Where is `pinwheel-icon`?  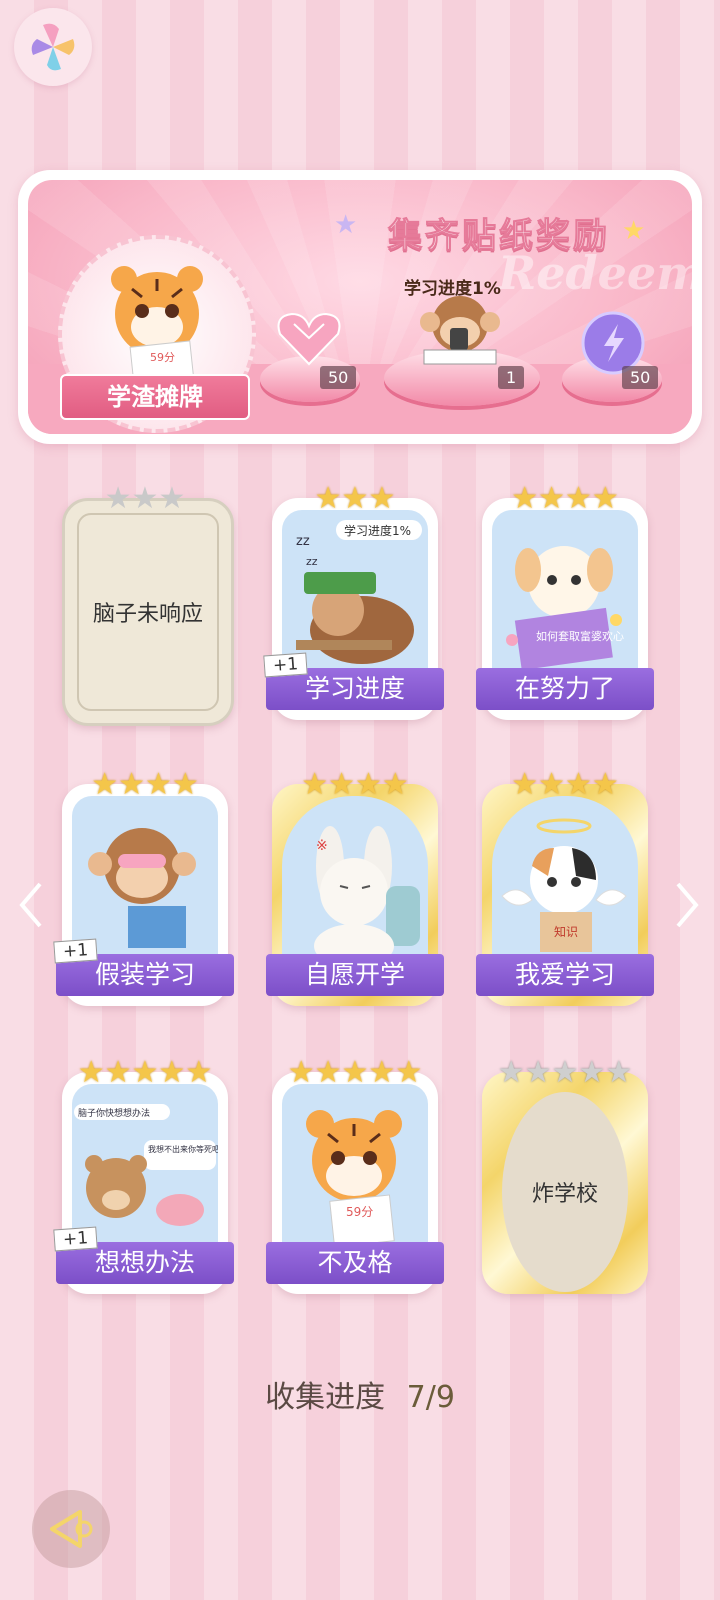
pinwheel-icon is located at coordinates (53, 47).